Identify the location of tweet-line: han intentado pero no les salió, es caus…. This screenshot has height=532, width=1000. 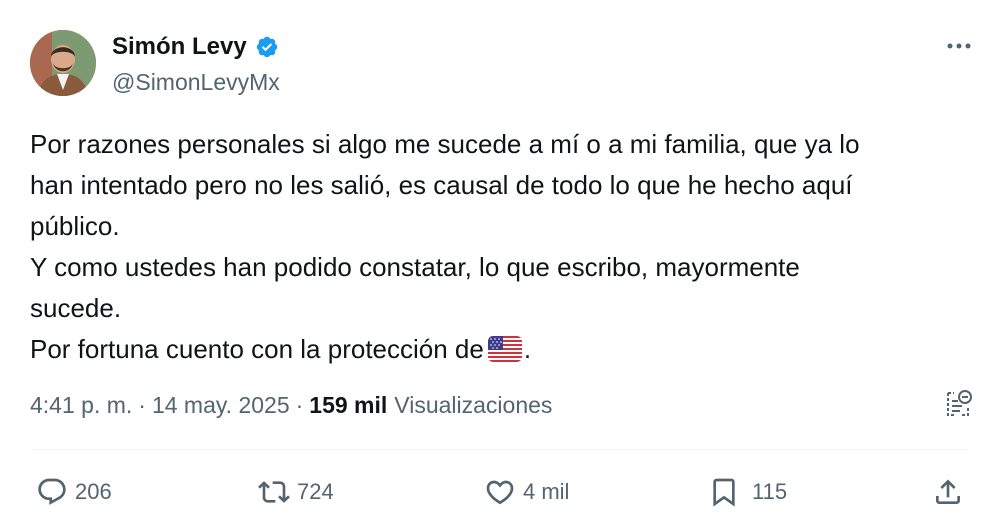
(441, 185).